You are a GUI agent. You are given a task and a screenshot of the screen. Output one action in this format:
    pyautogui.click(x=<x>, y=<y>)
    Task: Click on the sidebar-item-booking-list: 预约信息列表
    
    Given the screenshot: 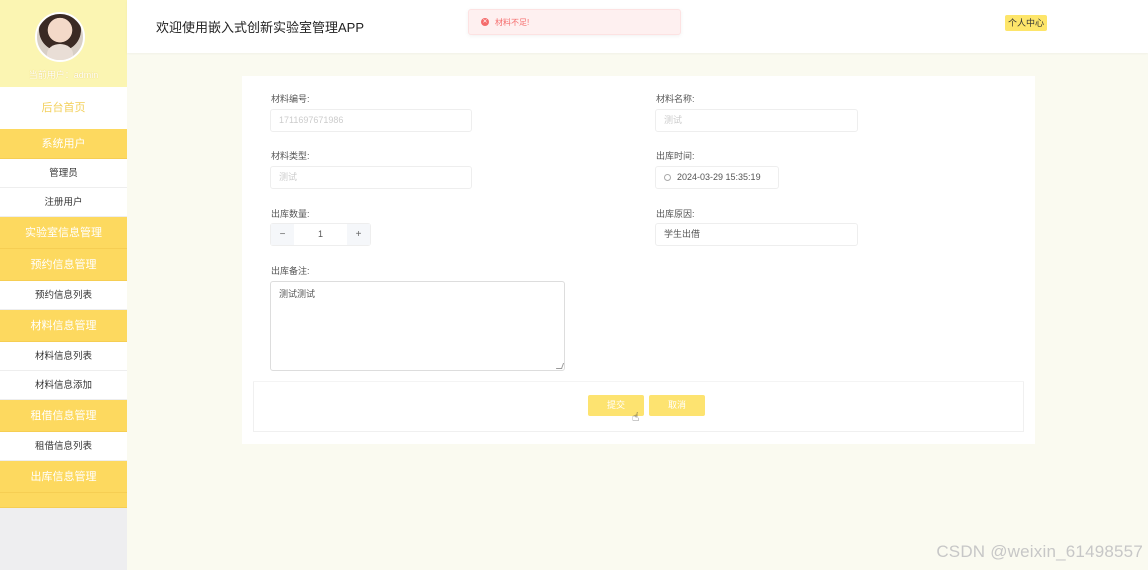 What is the action you would take?
    pyautogui.click(x=63, y=295)
    